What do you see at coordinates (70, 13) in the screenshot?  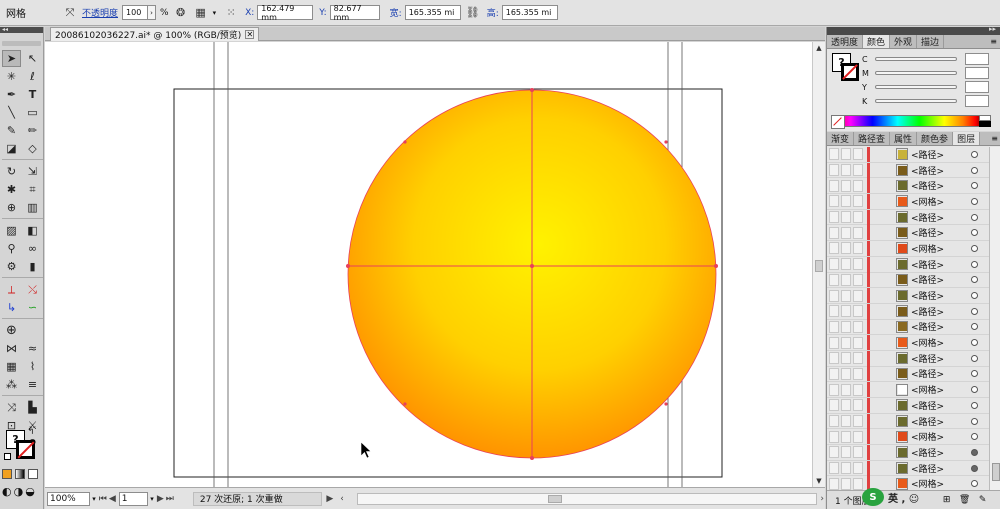 I see `transform-icon: ⤧` at bounding box center [70, 13].